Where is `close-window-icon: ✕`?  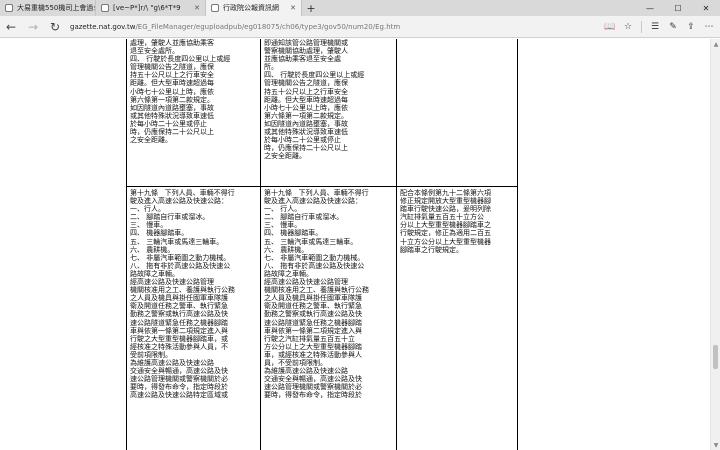
close-window-icon: ✕ is located at coordinates (706, 8).